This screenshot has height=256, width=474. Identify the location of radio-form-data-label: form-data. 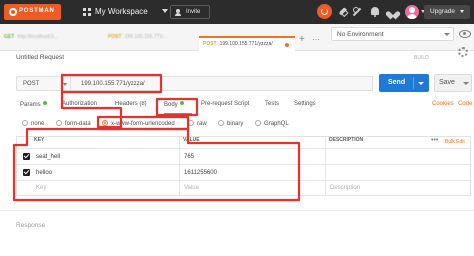
(78, 124).